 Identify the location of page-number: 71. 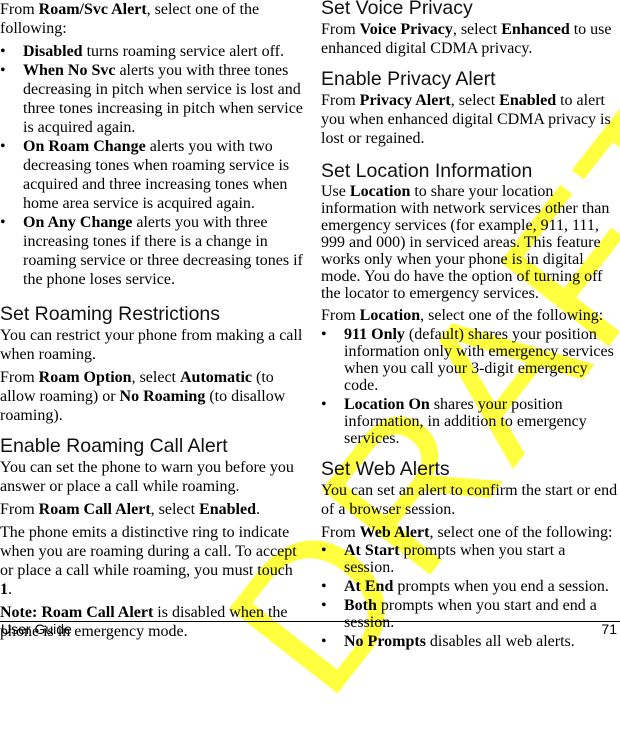
(609, 629).